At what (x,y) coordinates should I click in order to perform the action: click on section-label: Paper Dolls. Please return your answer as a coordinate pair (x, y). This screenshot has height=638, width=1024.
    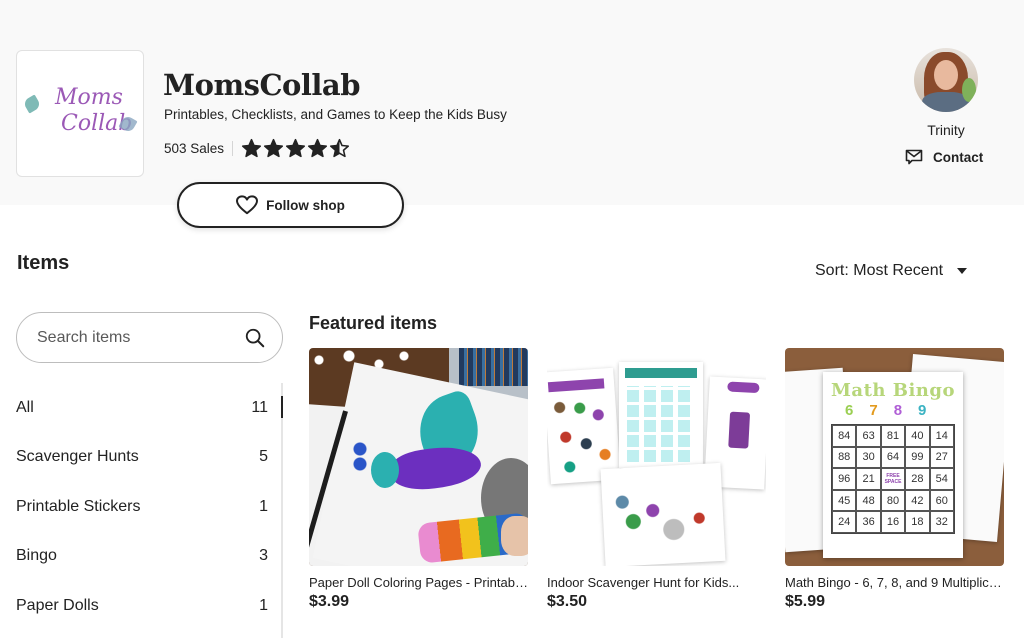
    Looking at the image, I should click on (57, 605).